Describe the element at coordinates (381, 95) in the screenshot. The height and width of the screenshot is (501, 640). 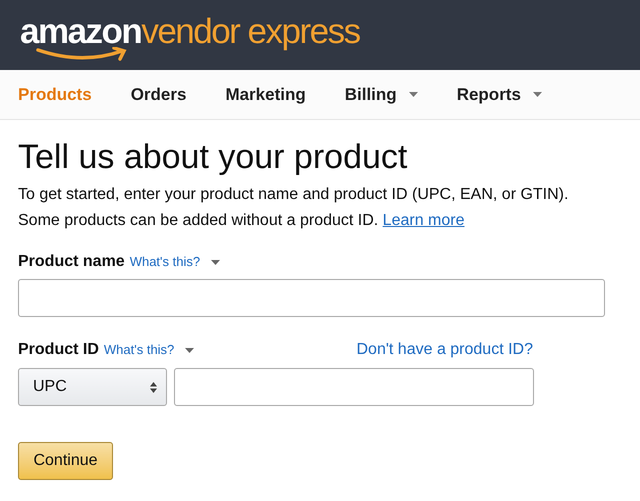
I see `nav-tab: Billing` at that location.